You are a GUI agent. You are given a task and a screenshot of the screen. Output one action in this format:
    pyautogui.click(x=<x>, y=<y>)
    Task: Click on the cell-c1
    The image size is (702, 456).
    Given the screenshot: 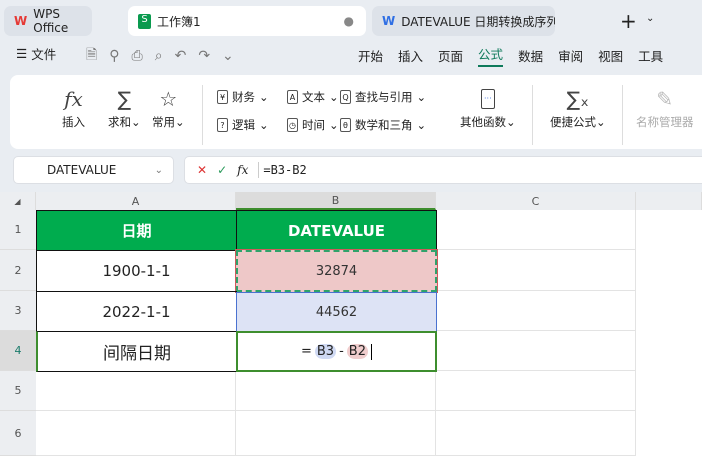 What is the action you would take?
    pyautogui.click(x=536, y=230)
    